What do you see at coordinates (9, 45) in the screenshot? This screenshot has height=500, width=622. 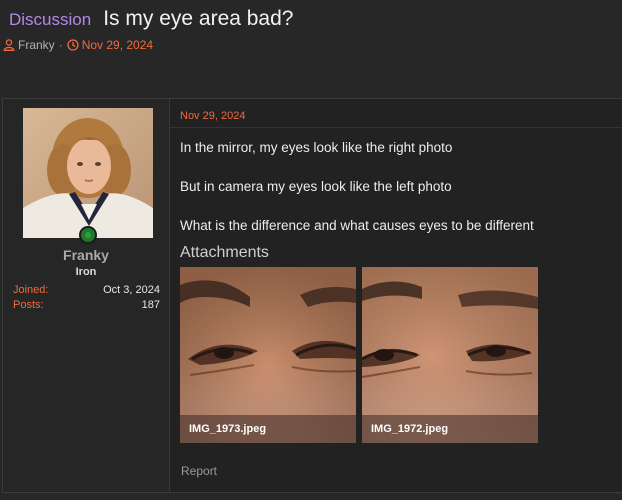 I see `user-icon` at bounding box center [9, 45].